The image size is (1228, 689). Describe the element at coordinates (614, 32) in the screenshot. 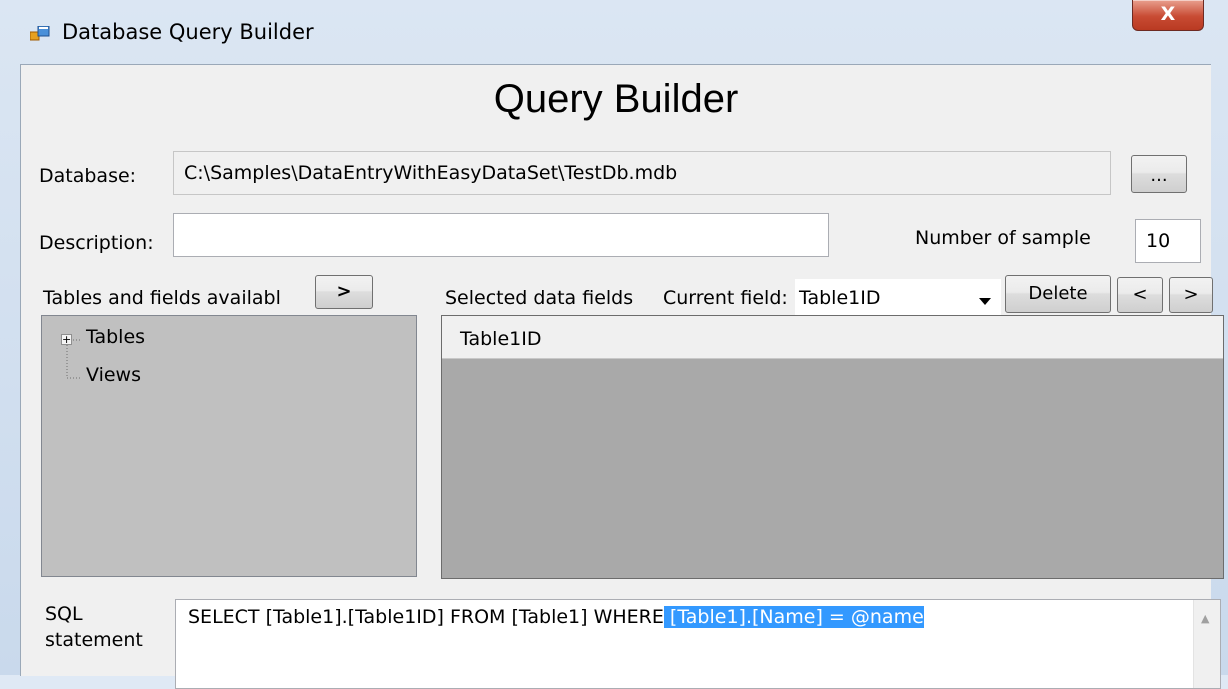

I see `title-bar: Database Query Builder X` at that location.